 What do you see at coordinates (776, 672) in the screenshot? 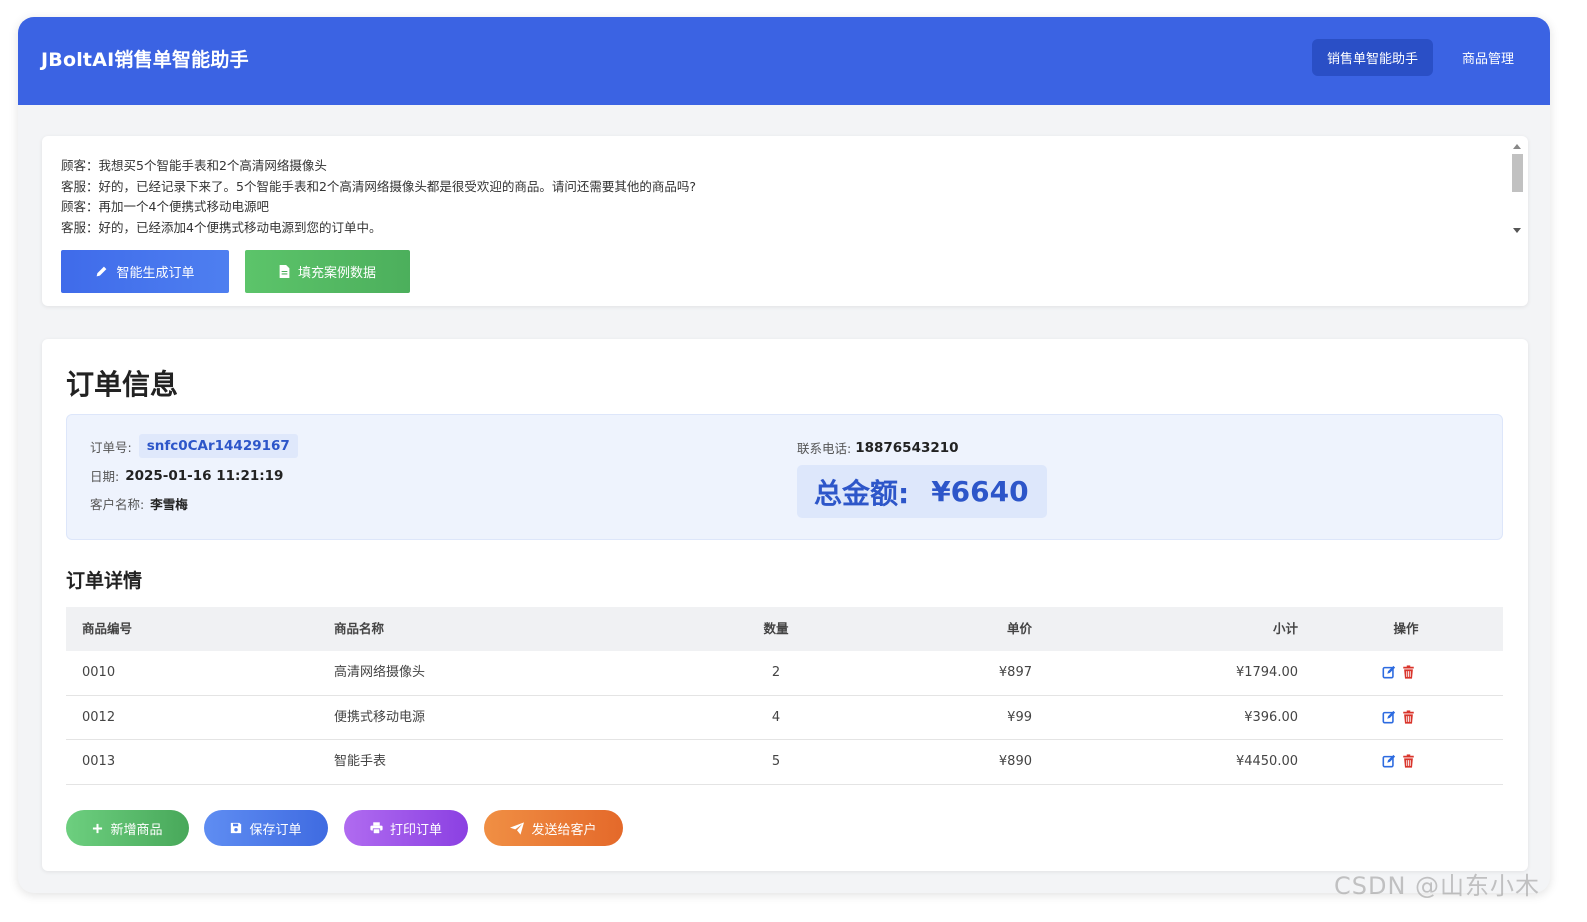
I see `cell-qty: 2` at bounding box center [776, 672].